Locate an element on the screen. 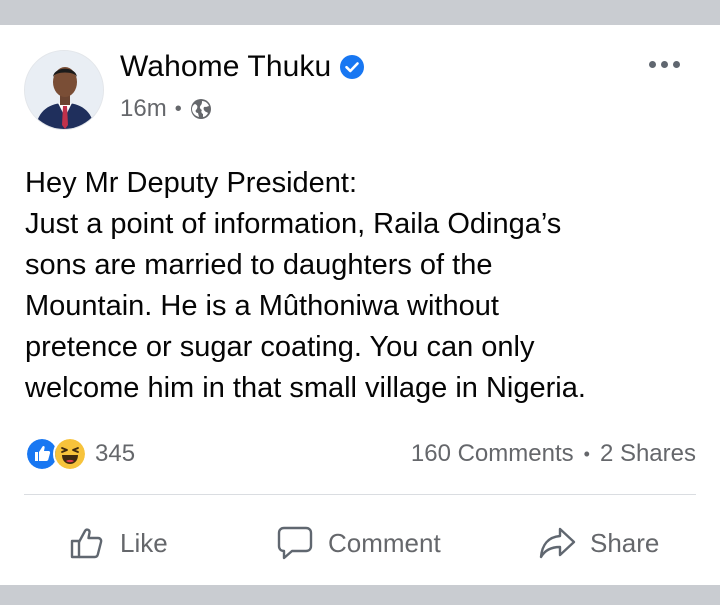 Image resolution: width=720 pixels, height=605 pixels. like-label: Like is located at coordinates (144, 542).